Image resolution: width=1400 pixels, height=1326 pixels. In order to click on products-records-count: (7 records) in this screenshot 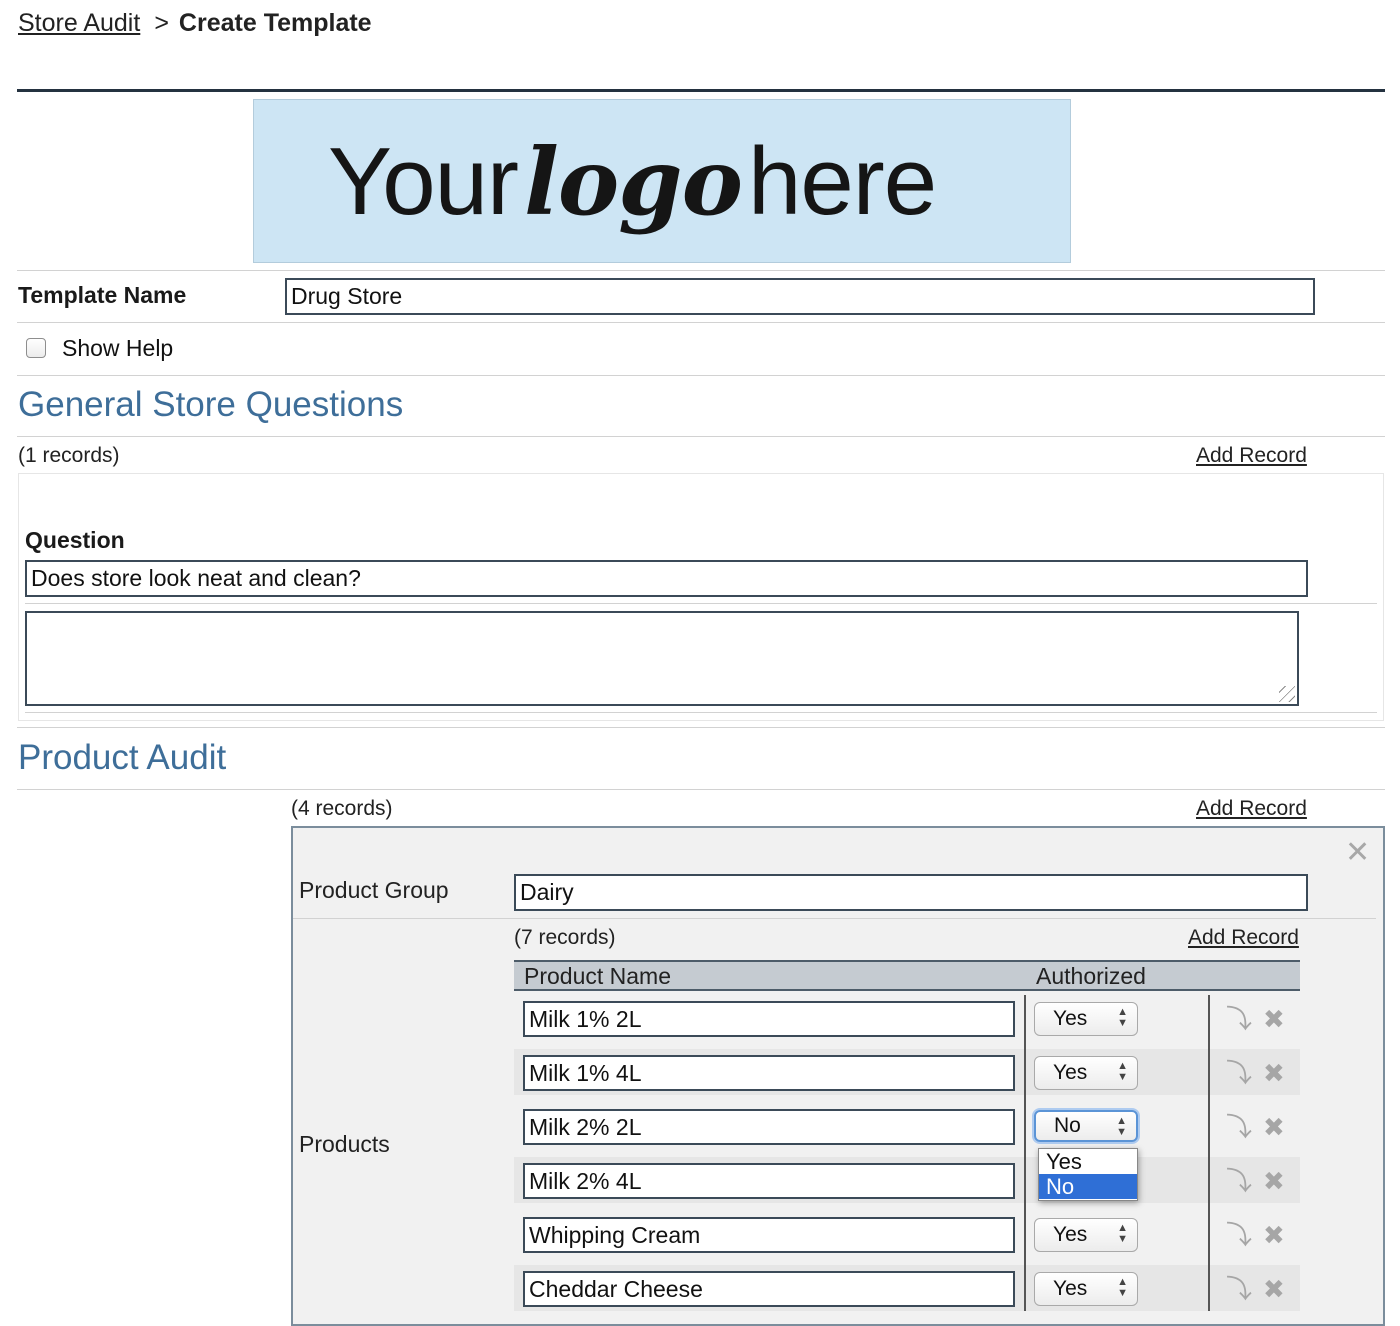, I will do `click(565, 937)`.